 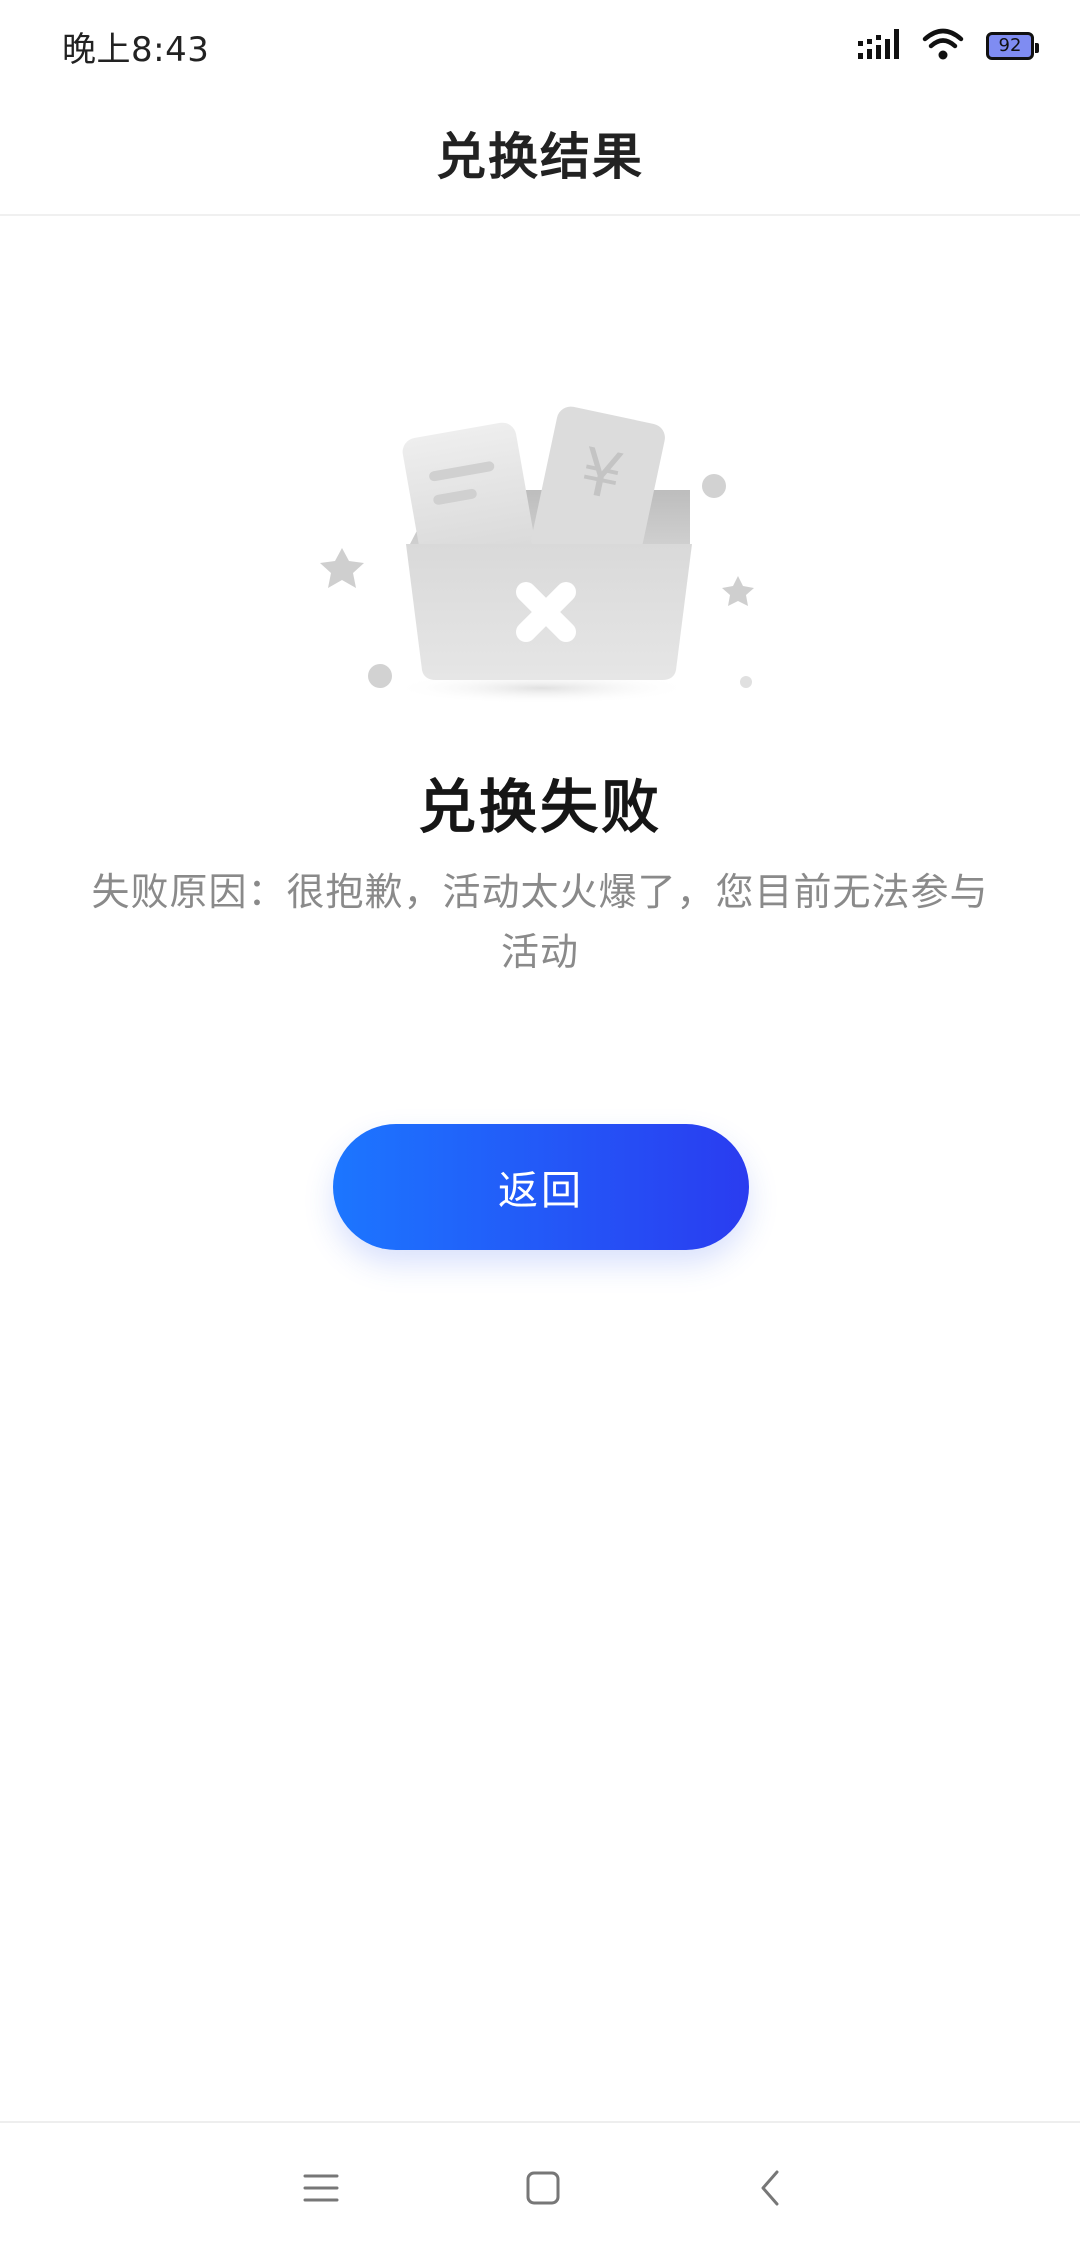 I want to click on failure-reason-text: 失败原因：很抱歉，活动太火爆了，您目前无法参与活动, so click(x=540, y=922).